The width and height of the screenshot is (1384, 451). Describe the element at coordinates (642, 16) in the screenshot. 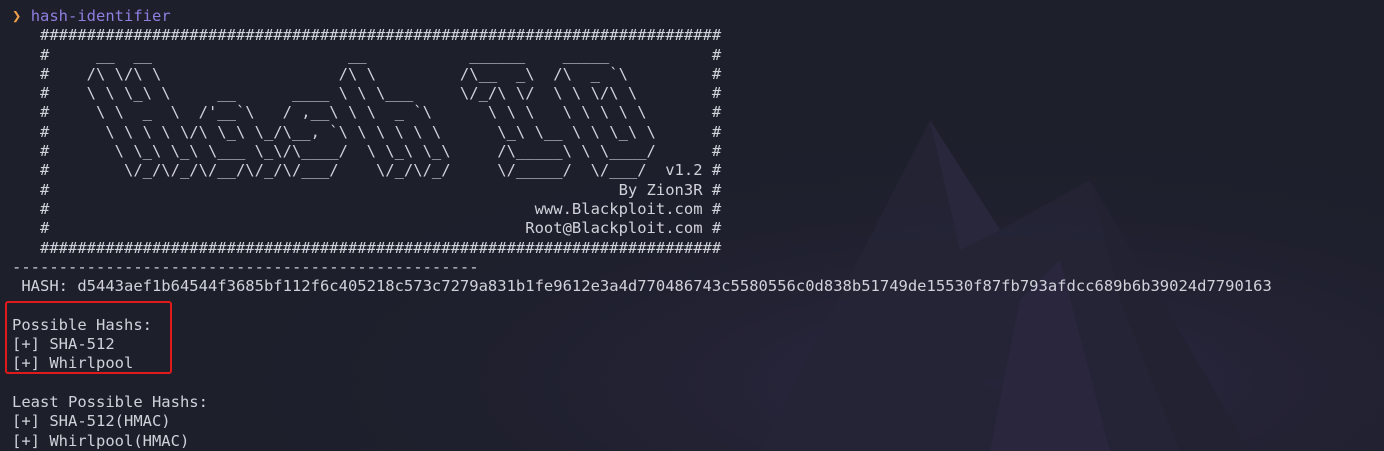

I see `prompt-line: ❯ hash-identifier` at that location.